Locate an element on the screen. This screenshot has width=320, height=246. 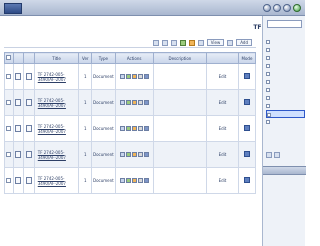
expand-all-icon is located at coordinates (277, 155).